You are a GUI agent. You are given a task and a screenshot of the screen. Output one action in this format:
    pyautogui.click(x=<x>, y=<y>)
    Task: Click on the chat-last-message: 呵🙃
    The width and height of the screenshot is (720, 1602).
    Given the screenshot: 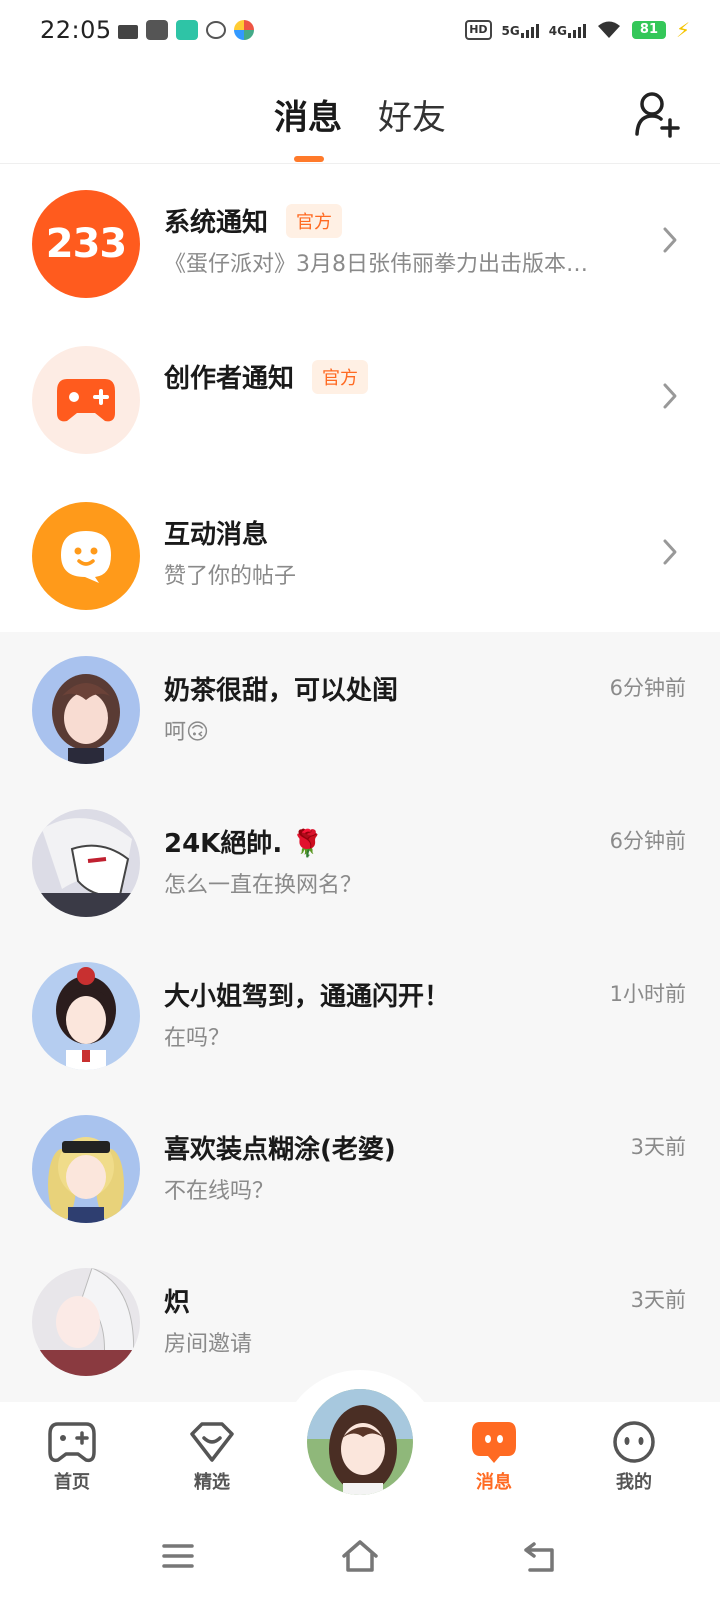 What is the action you would take?
    pyautogui.click(x=186, y=732)
    